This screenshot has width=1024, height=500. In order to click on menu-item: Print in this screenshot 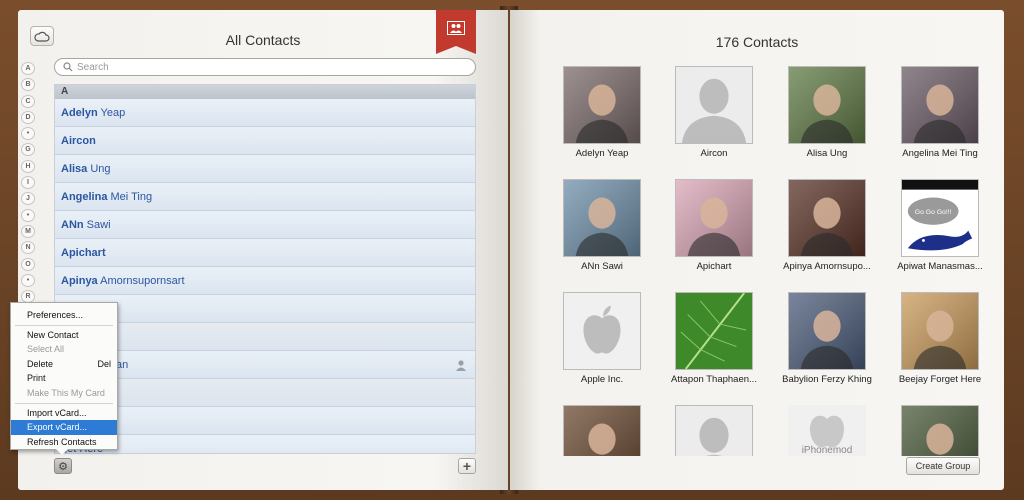, I will do `click(64, 378)`.